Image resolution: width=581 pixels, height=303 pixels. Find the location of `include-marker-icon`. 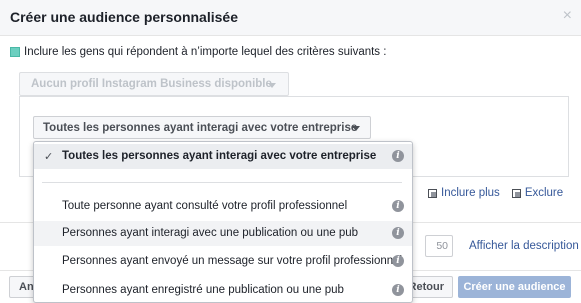

include-marker-icon is located at coordinates (15, 52).